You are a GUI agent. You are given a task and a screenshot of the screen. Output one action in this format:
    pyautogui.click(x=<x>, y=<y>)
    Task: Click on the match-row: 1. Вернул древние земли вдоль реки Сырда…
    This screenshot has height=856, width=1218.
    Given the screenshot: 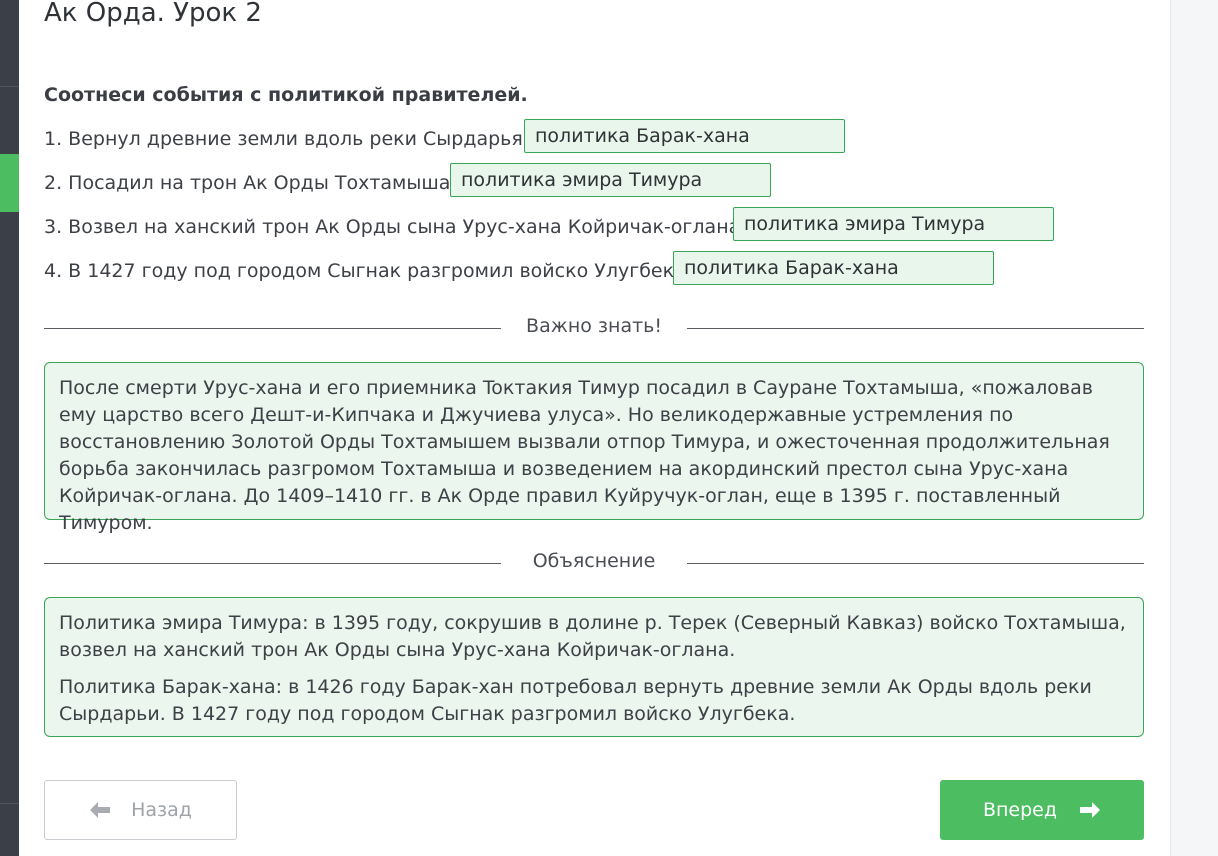 What is the action you would take?
    pyautogui.click(x=286, y=139)
    